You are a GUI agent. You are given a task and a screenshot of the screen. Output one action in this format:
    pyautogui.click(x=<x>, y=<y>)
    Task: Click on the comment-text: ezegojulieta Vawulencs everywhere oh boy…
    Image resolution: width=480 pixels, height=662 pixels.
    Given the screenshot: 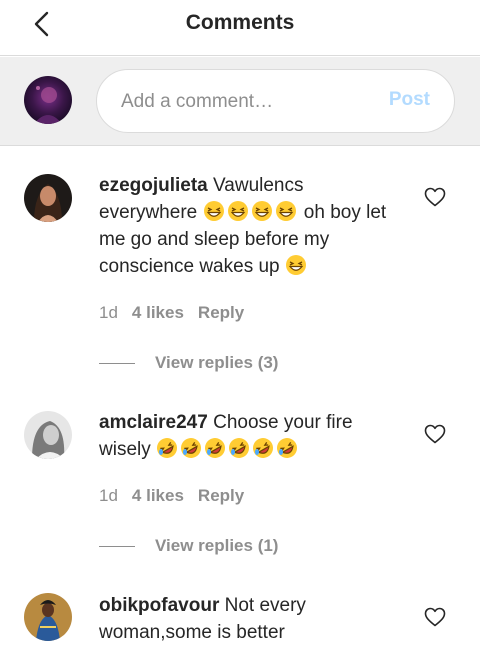 What is the action you would take?
    pyautogui.click(x=249, y=226)
    